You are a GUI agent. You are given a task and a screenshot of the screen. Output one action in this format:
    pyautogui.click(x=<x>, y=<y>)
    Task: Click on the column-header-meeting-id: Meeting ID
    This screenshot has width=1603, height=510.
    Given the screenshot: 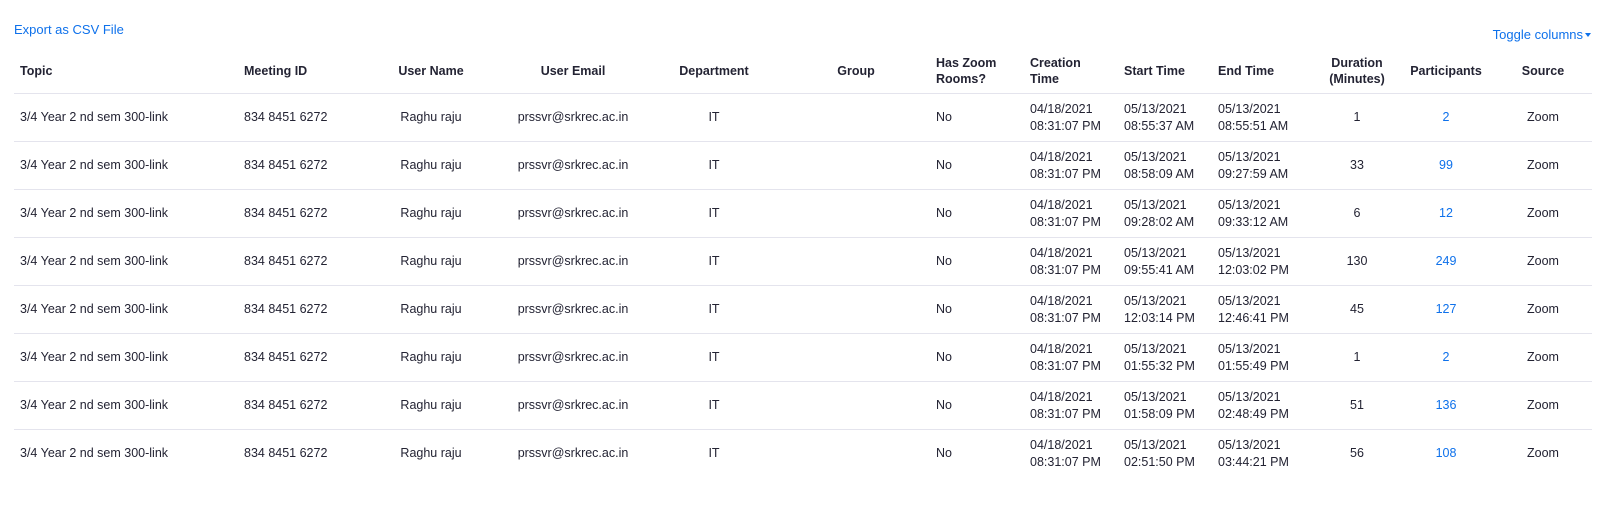 What is the action you would take?
    pyautogui.click(x=300, y=71)
    